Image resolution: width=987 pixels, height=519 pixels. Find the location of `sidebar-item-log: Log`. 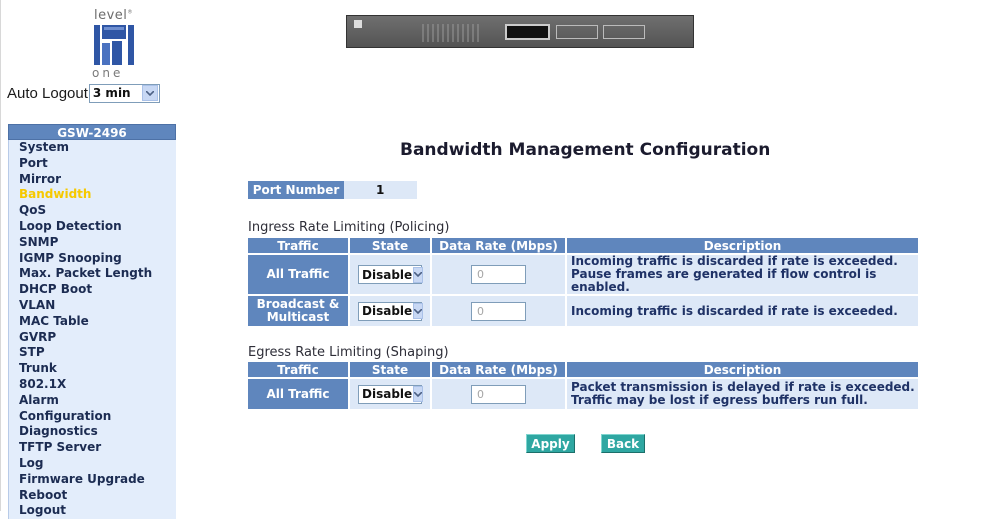

sidebar-item-log: Log is located at coordinates (92, 463).